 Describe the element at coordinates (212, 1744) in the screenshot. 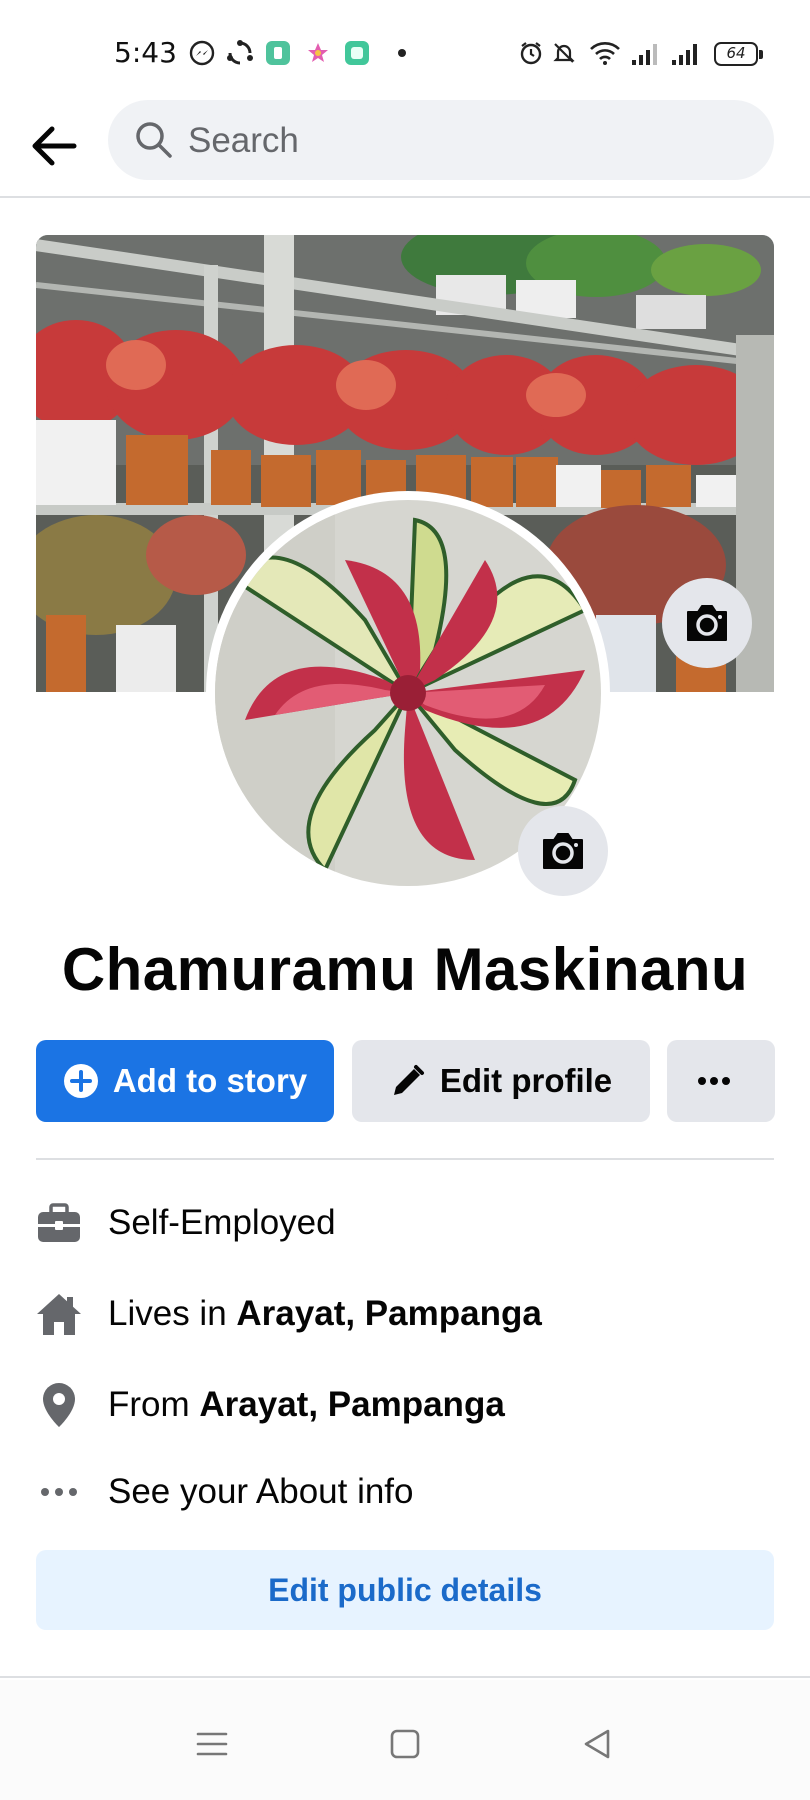

I see `menu-icon` at that location.